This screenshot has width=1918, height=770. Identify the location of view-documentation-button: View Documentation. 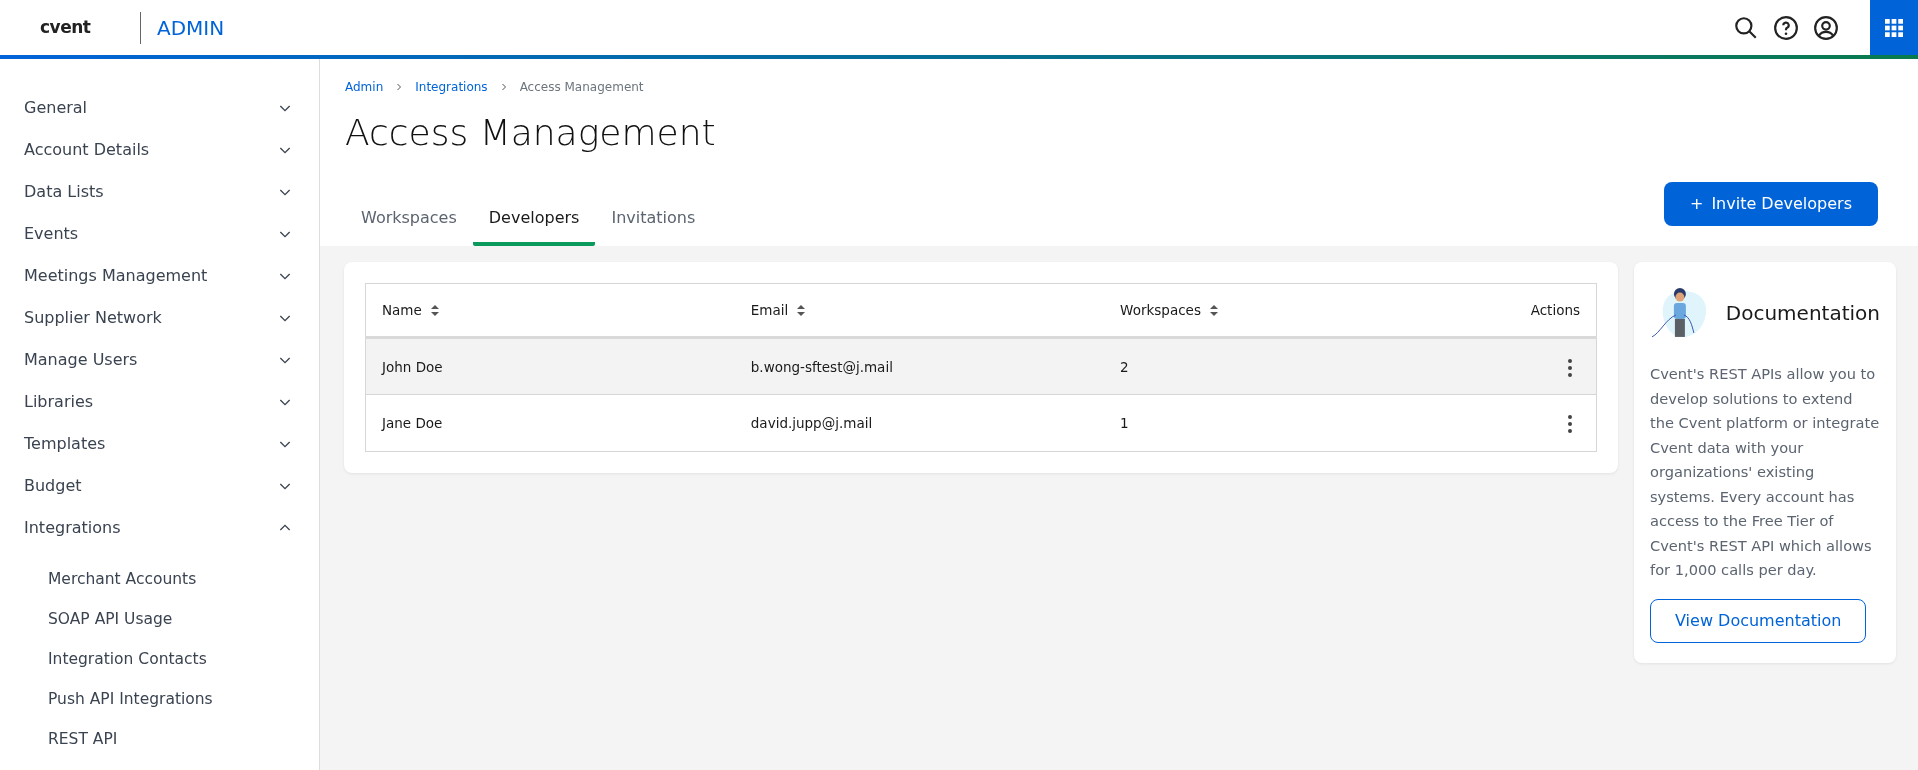
(1758, 620).